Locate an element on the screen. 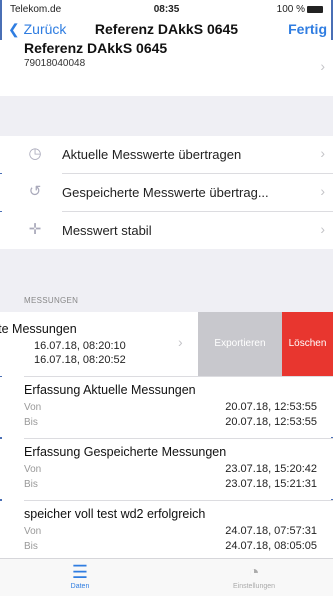 This screenshot has height=596, width=333. tab-einstellungen: ◔ Einstellungen is located at coordinates (254, 576).